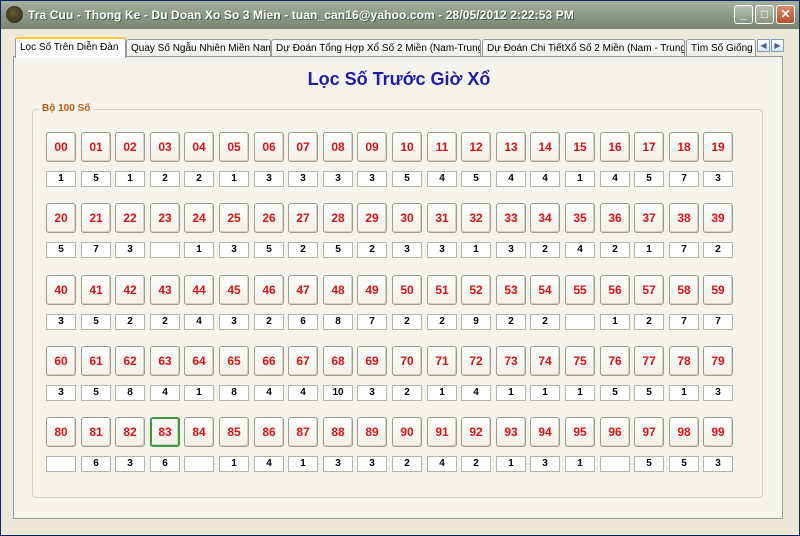 The width and height of the screenshot is (800, 536). What do you see at coordinates (511, 361) in the screenshot?
I see `number-button-73: 73` at bounding box center [511, 361].